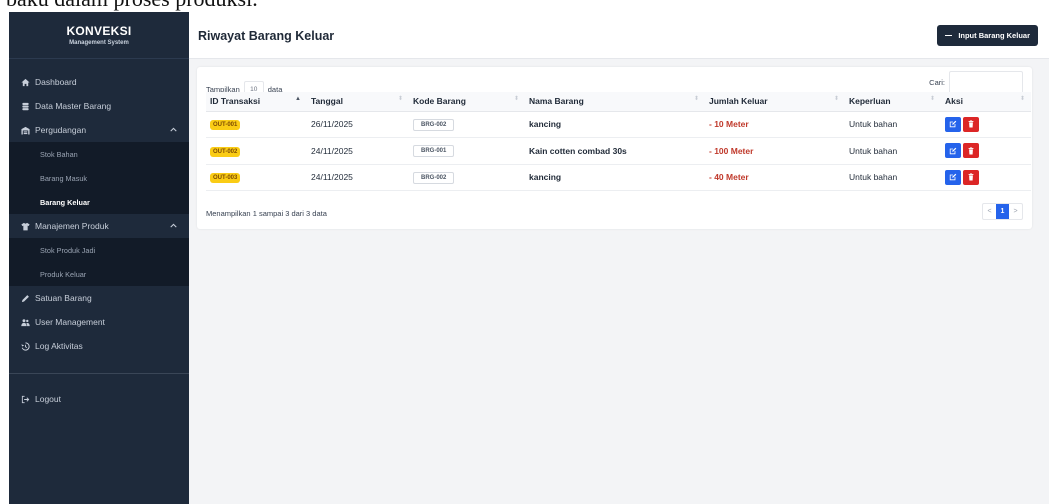 Image resolution: width=1049 pixels, height=504 pixels. I want to click on brand: KONVEKSI Management System, so click(99, 35).